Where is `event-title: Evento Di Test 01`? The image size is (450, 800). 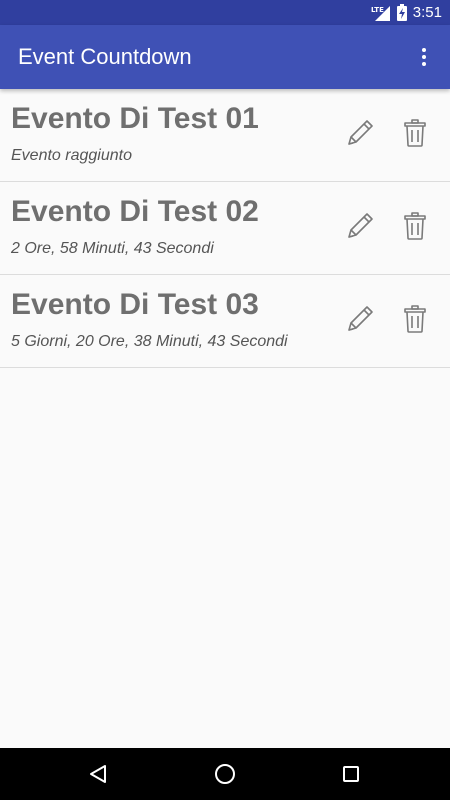
event-title: Evento Di Test 01 is located at coordinates (135, 118).